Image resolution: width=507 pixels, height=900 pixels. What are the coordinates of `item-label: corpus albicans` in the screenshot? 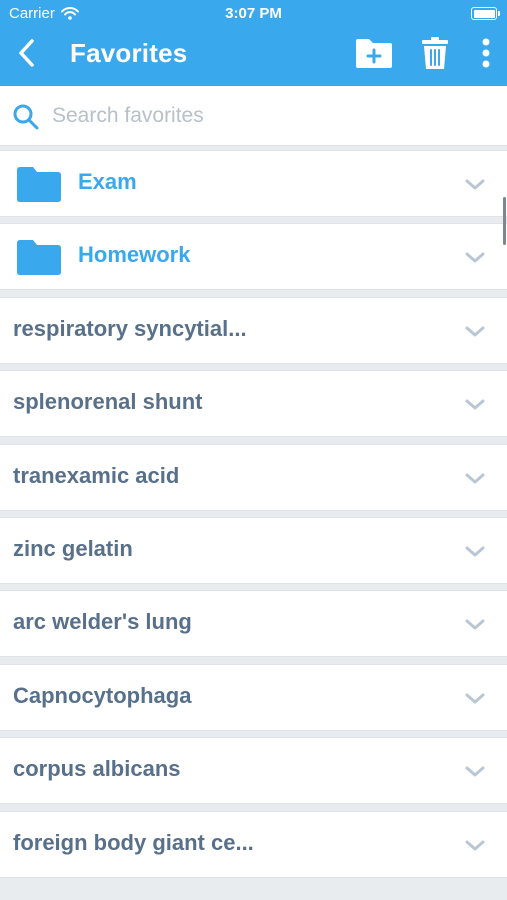 It's located at (97, 769).